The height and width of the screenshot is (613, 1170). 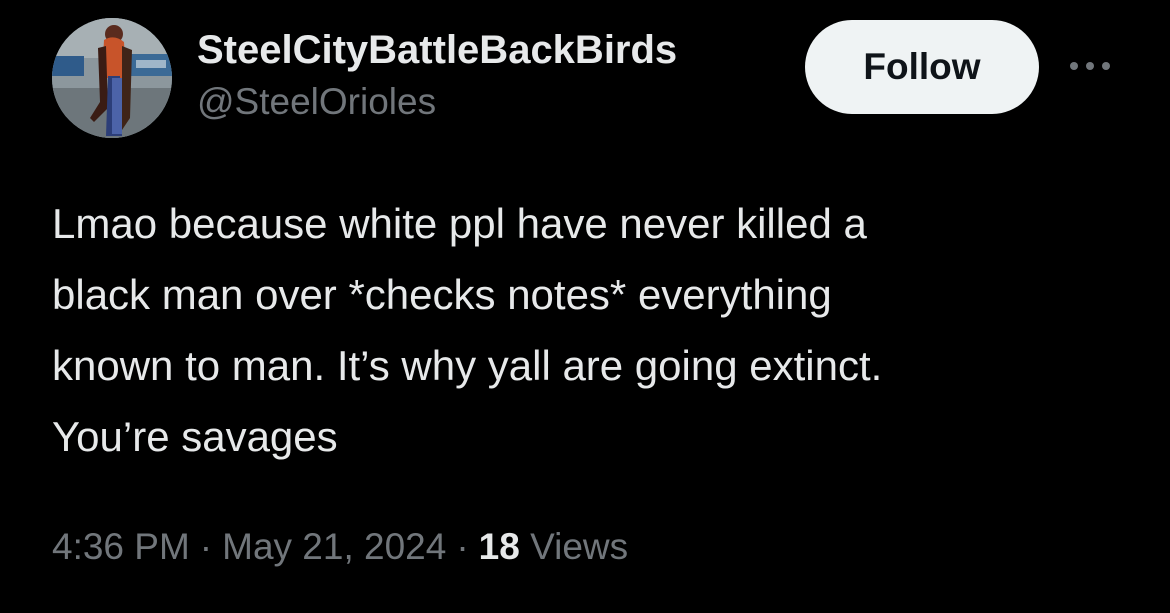 What do you see at coordinates (437, 50) in the screenshot?
I see `author-display-name: SteelCityBattleBackBirds` at bounding box center [437, 50].